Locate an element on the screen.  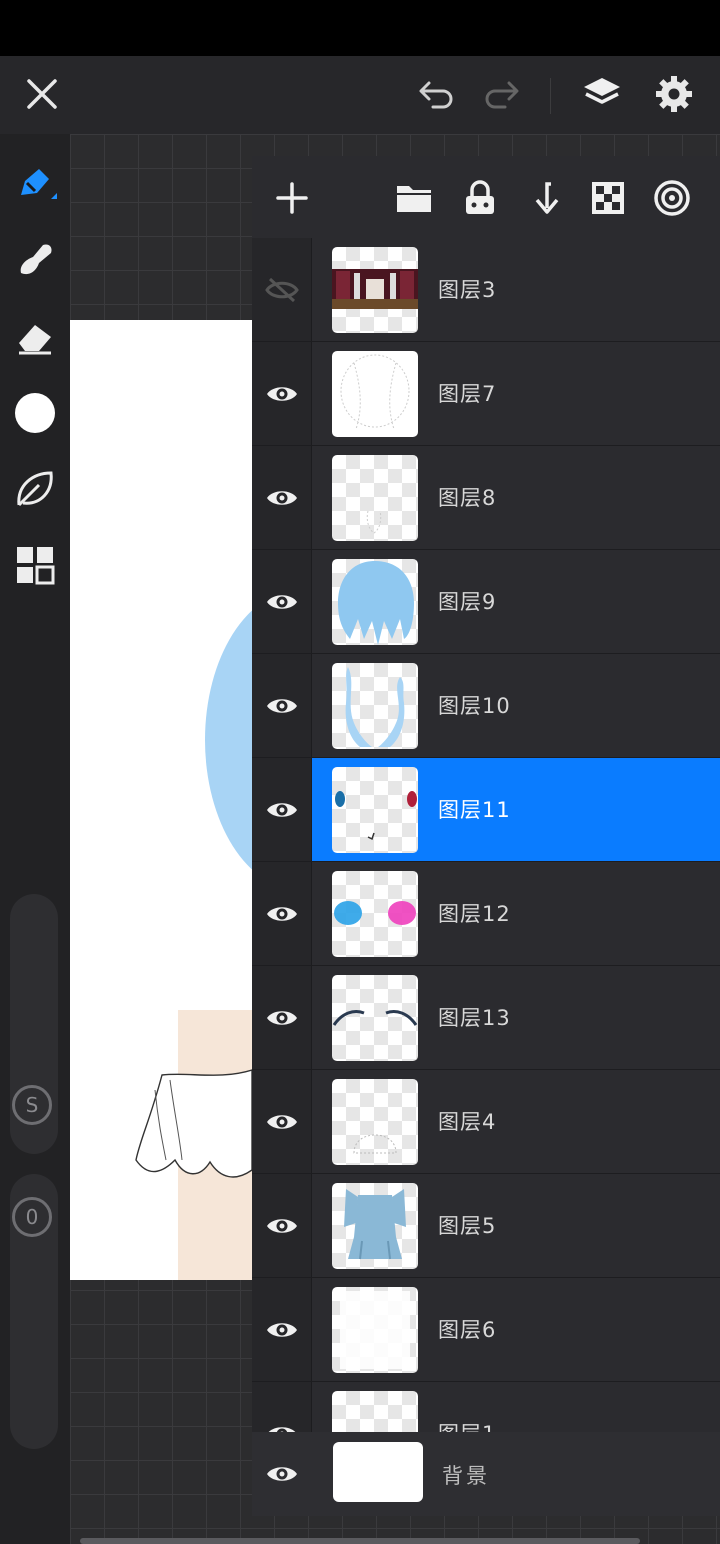
pen-icon is located at coordinates (35, 183).